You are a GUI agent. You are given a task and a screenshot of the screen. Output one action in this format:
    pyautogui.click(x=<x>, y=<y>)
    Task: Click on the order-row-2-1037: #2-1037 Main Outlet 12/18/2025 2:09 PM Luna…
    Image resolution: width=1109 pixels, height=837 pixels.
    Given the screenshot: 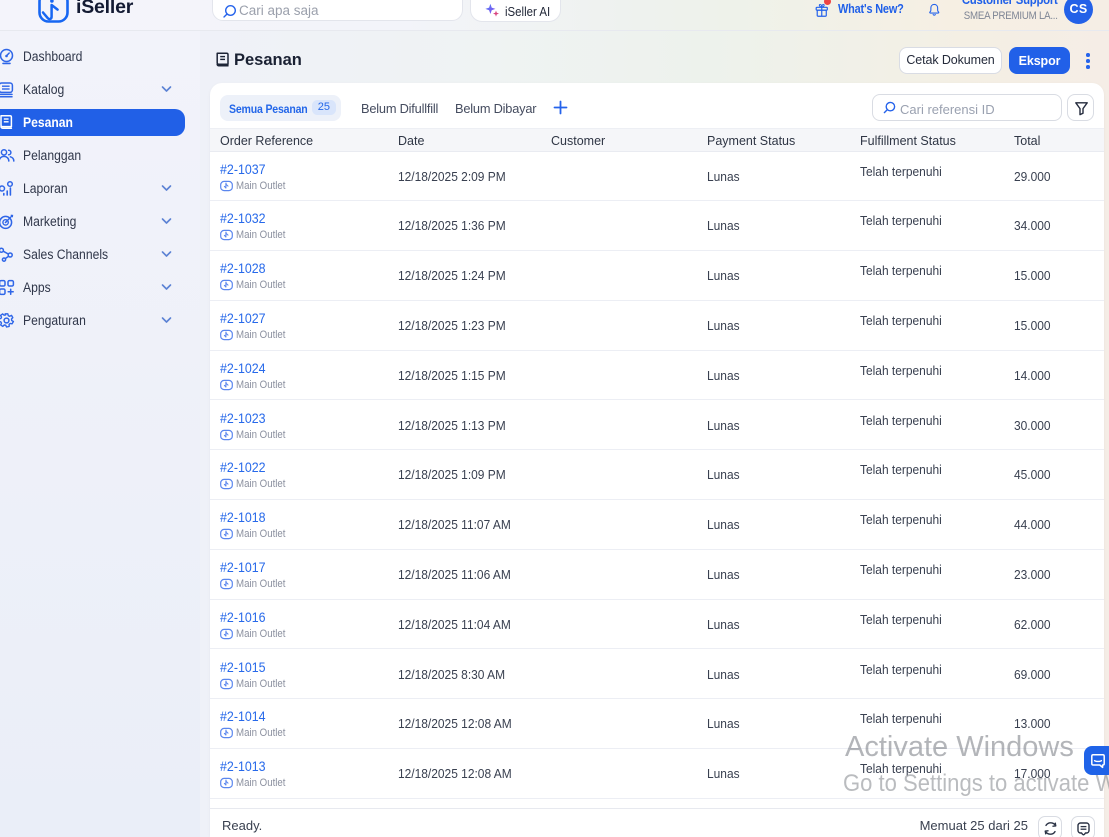 What is the action you would take?
    pyautogui.click(x=656, y=177)
    